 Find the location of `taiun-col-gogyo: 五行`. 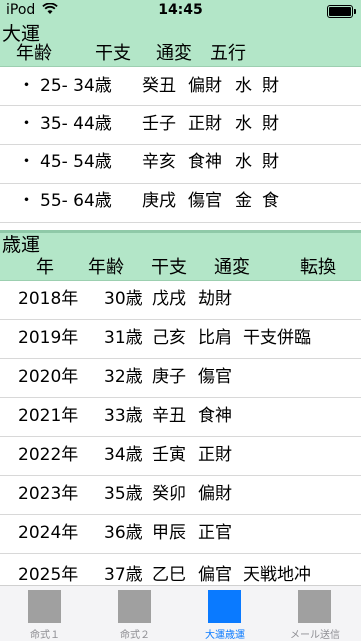

taiun-col-gogyo: 五行 is located at coordinates (228, 53).